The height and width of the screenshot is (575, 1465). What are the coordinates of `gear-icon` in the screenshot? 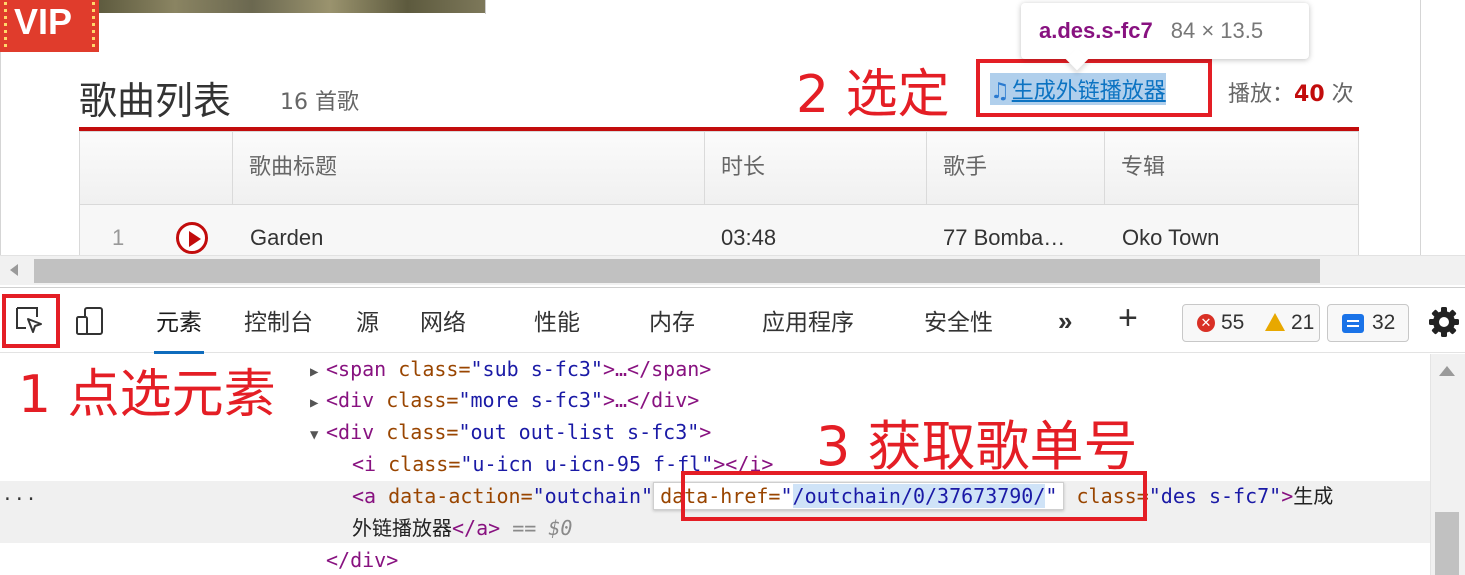 It's located at (1444, 322).